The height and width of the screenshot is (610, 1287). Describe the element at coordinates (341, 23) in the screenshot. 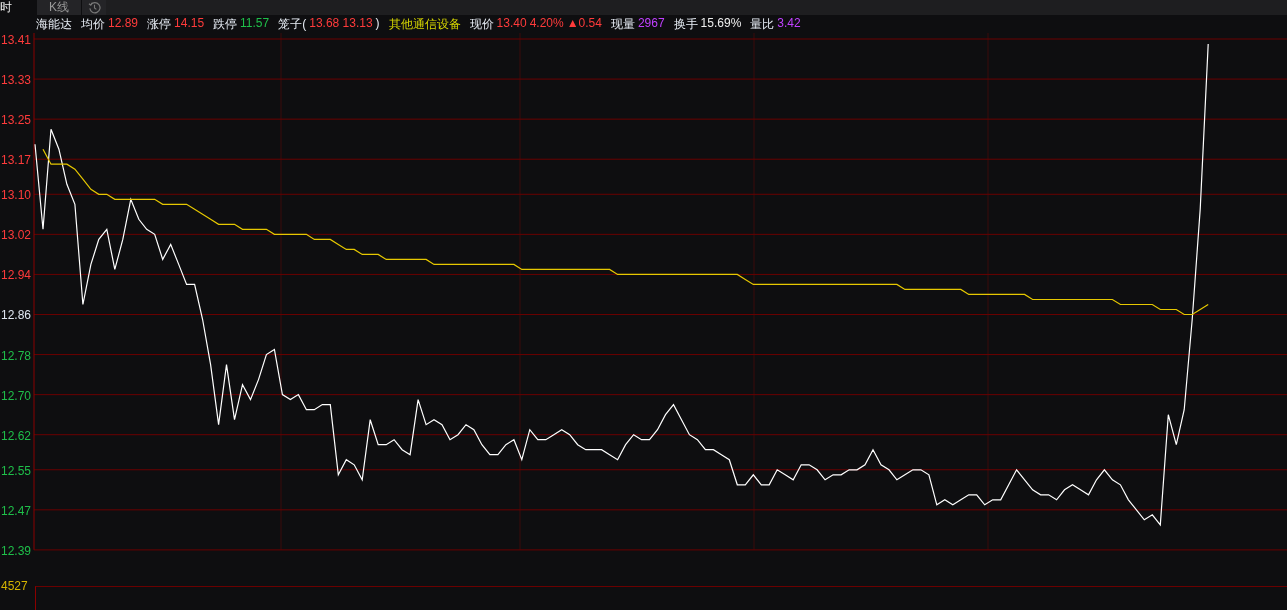

I see `quote-text: 13.68 13.13` at that location.